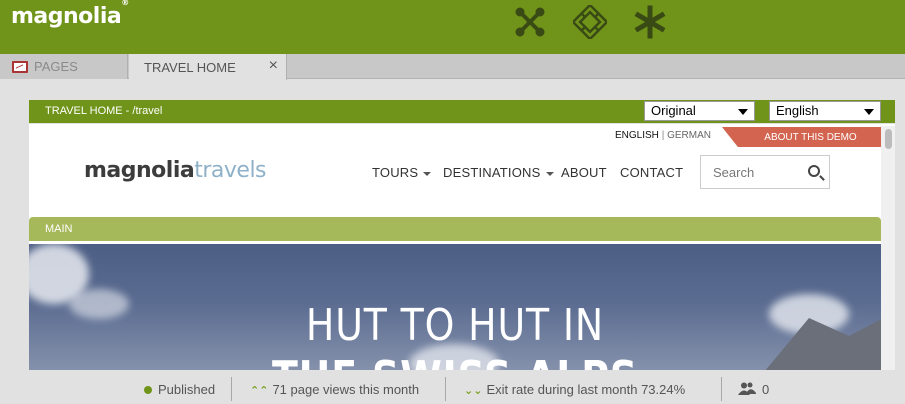  What do you see at coordinates (530, 22) in the screenshot?
I see `app-launcher-icon` at bounding box center [530, 22].